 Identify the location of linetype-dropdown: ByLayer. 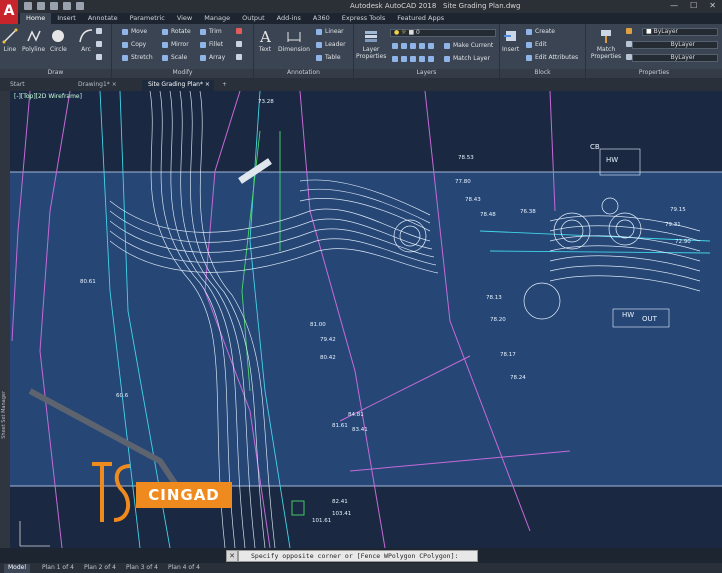
(675, 45).